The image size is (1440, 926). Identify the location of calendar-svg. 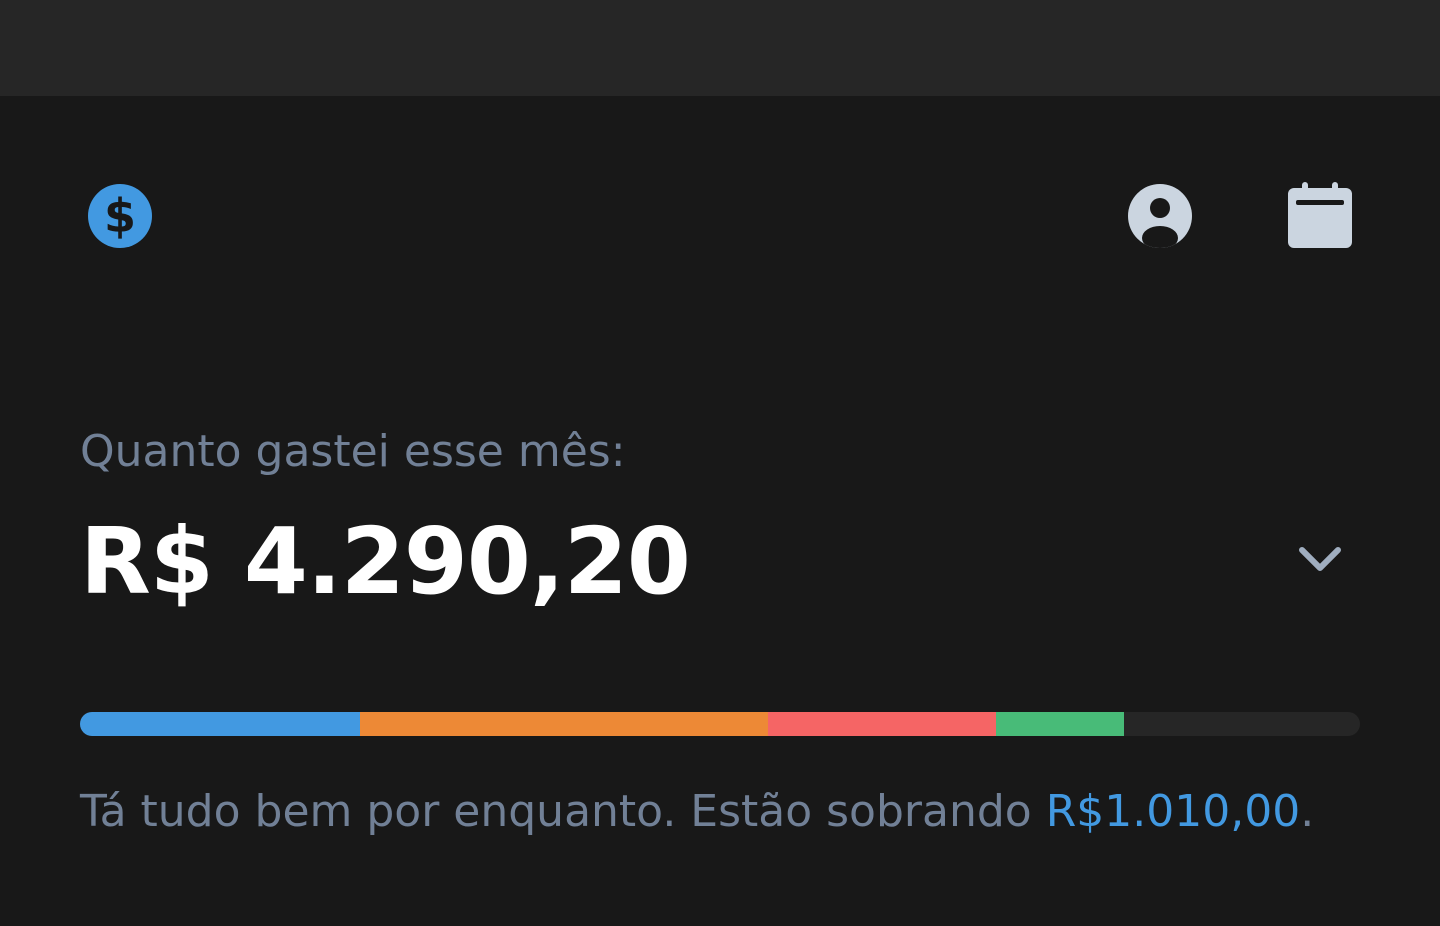
(1320, 215).